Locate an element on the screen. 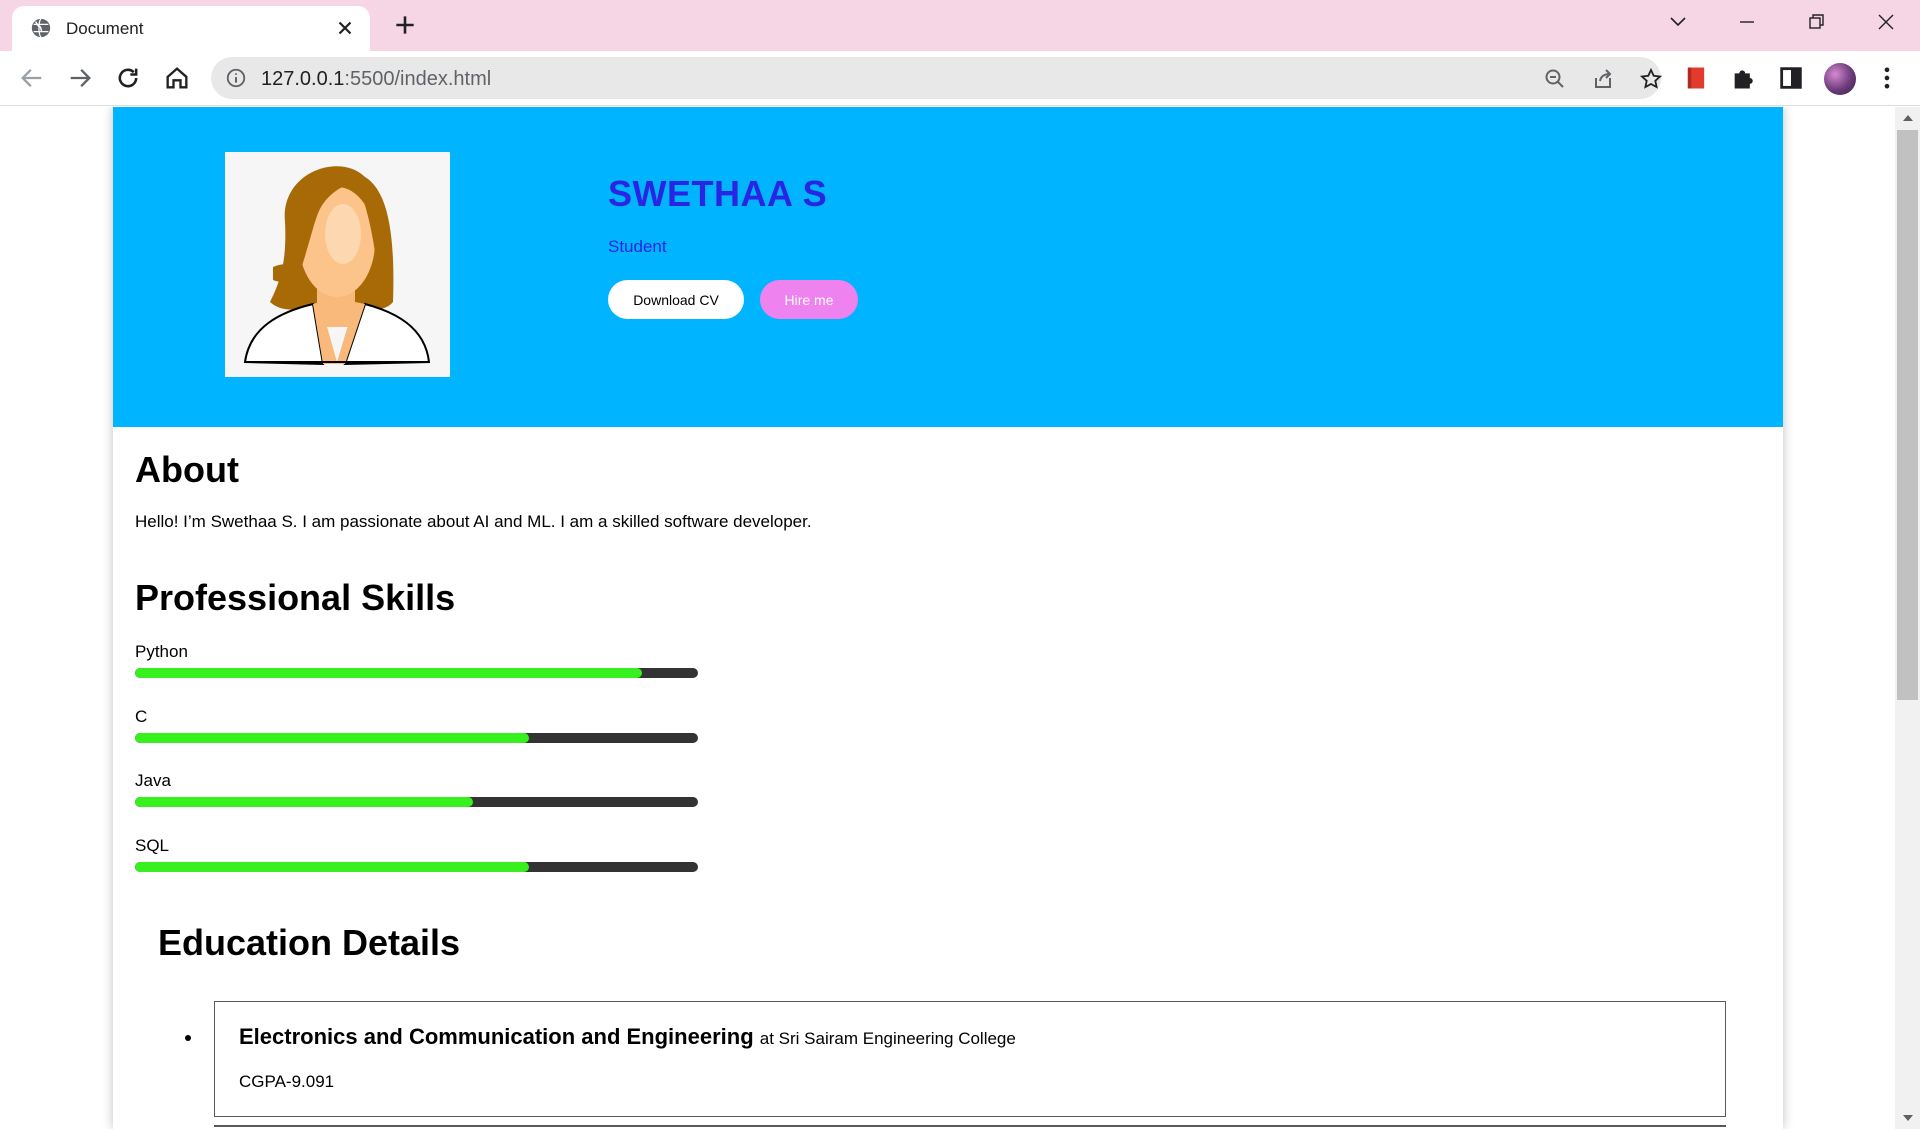 This screenshot has width=1920, height=1129. minimize-icon is located at coordinates (1747, 22).